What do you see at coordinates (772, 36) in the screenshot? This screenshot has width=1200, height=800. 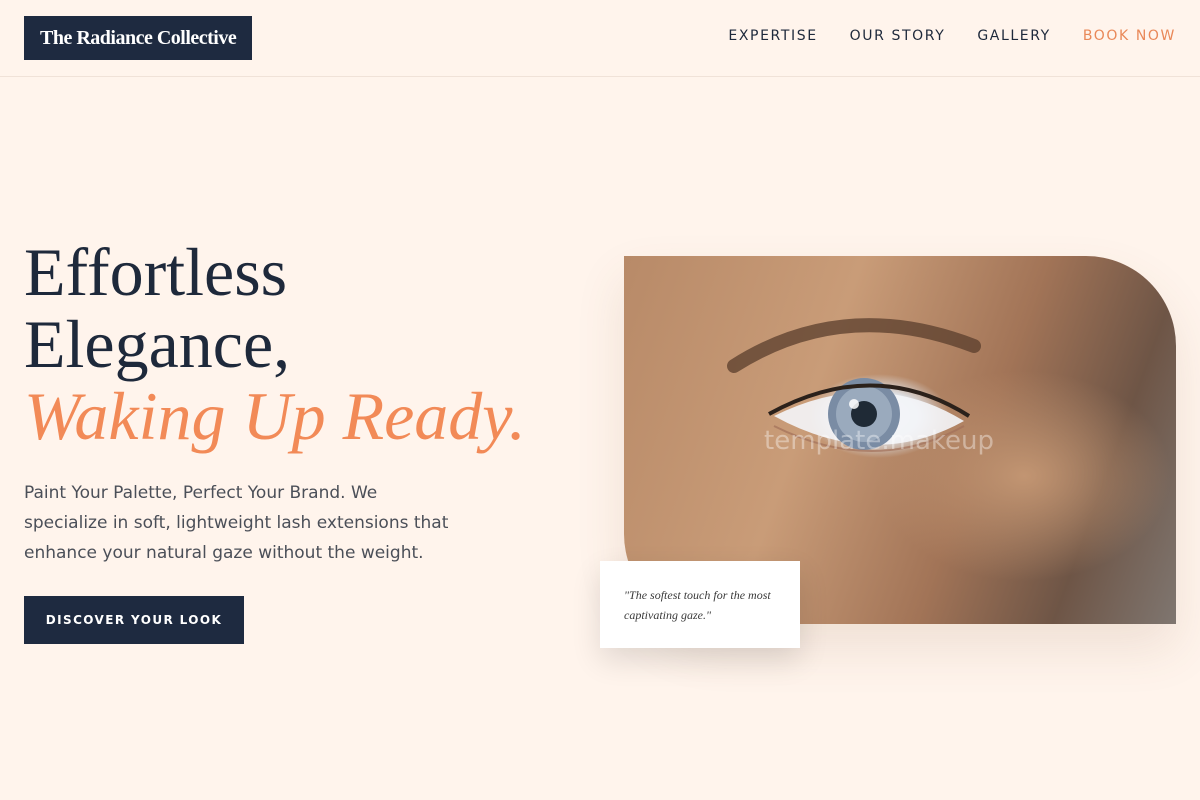 I see `nav-link-expertise: EXPERTISE` at bounding box center [772, 36].